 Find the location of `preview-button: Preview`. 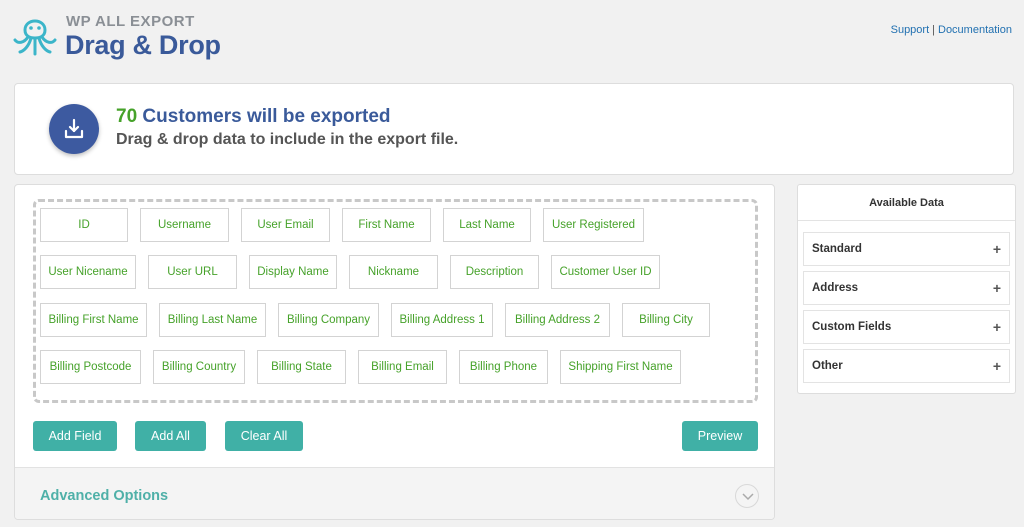

preview-button: Preview is located at coordinates (720, 436).